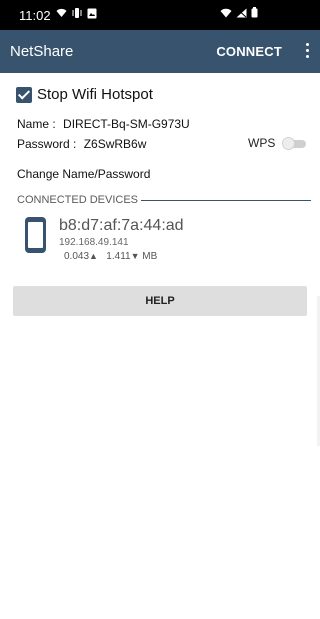 The image size is (320, 619). What do you see at coordinates (121, 225) in the screenshot?
I see `device-mac-address: b8:d7:af:7a:44:ad` at bounding box center [121, 225].